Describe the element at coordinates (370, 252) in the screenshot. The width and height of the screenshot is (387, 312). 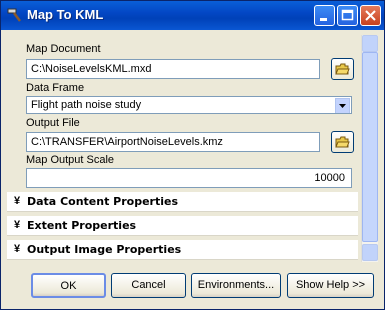
I see `scroll-down-arrow-icon` at that location.